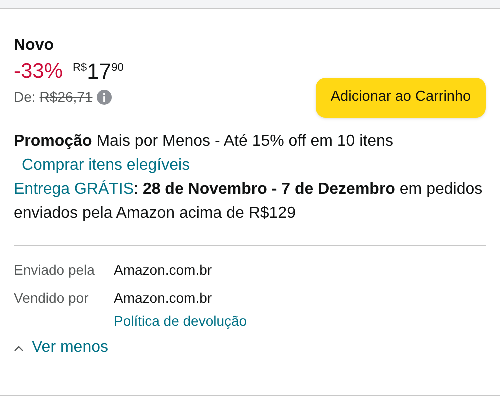 The image size is (500, 405). Describe the element at coordinates (61, 348) in the screenshot. I see `toggle-details-link: Ver menos` at that location.